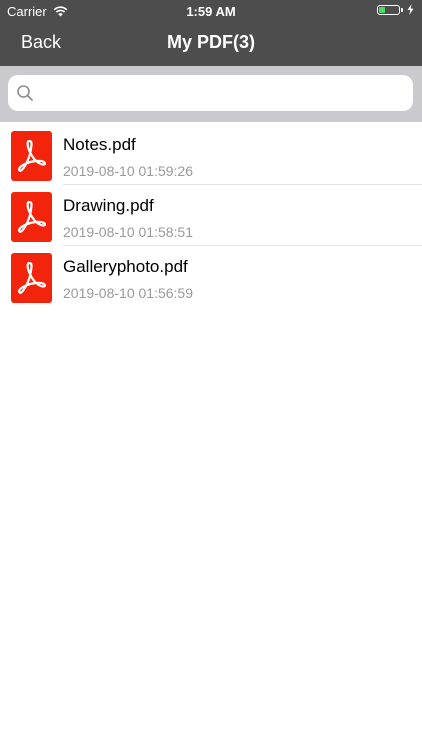 The image size is (422, 750). Describe the element at coordinates (25, 93) in the screenshot. I see `magnifier-icon` at that location.